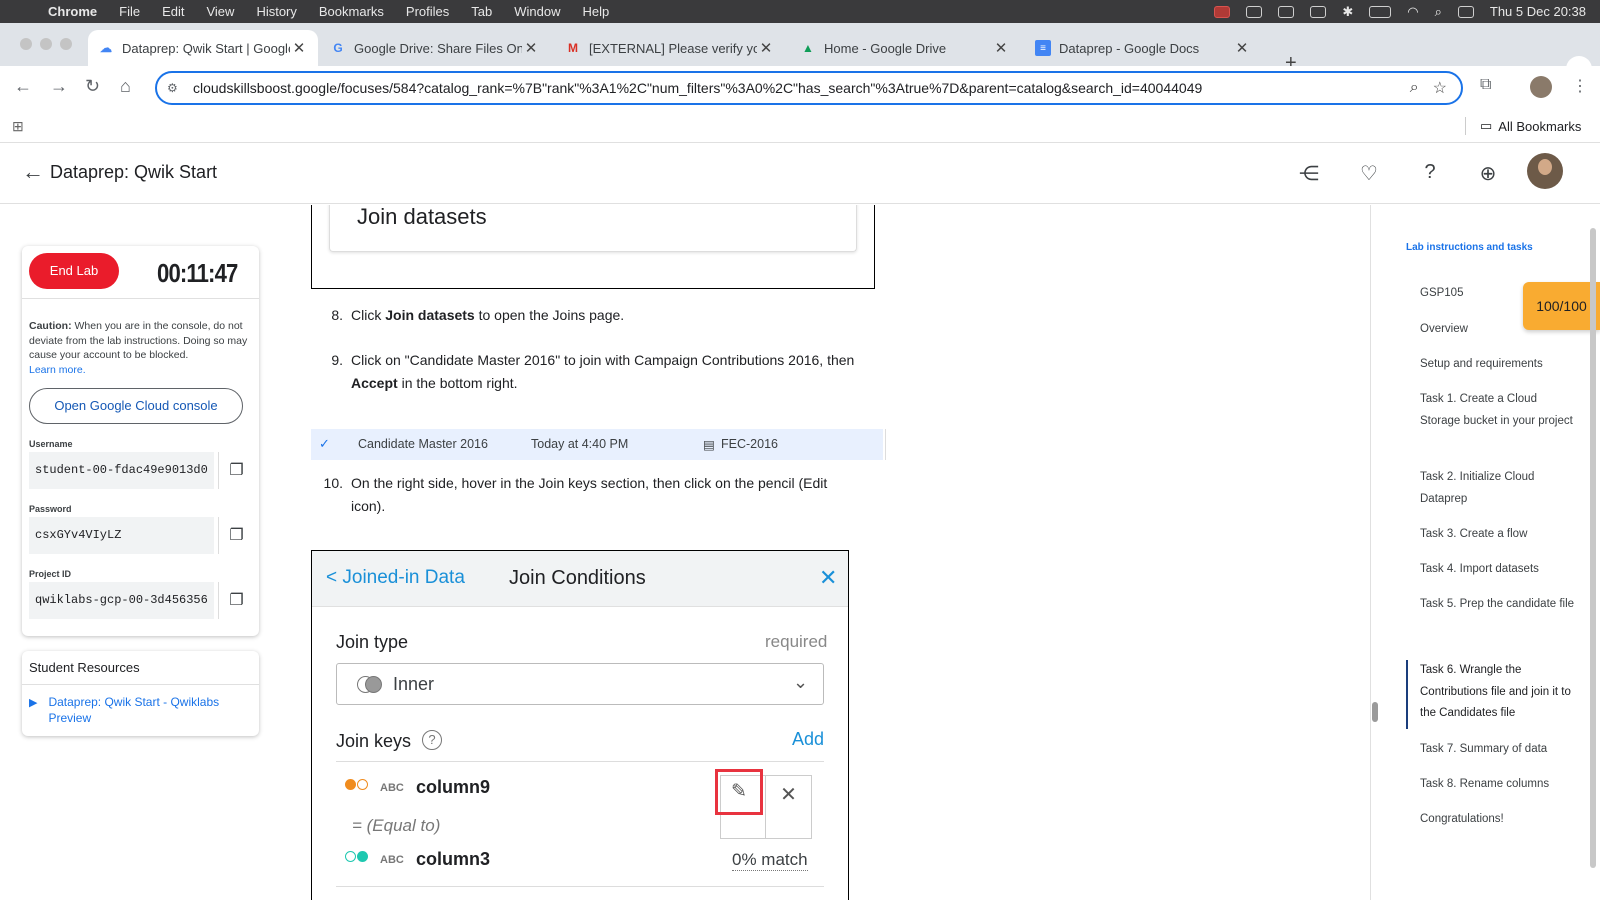 Image resolution: width=1600 pixels, height=900 pixels. I want to click on apps-grid-icon: ⊞, so click(18, 126).